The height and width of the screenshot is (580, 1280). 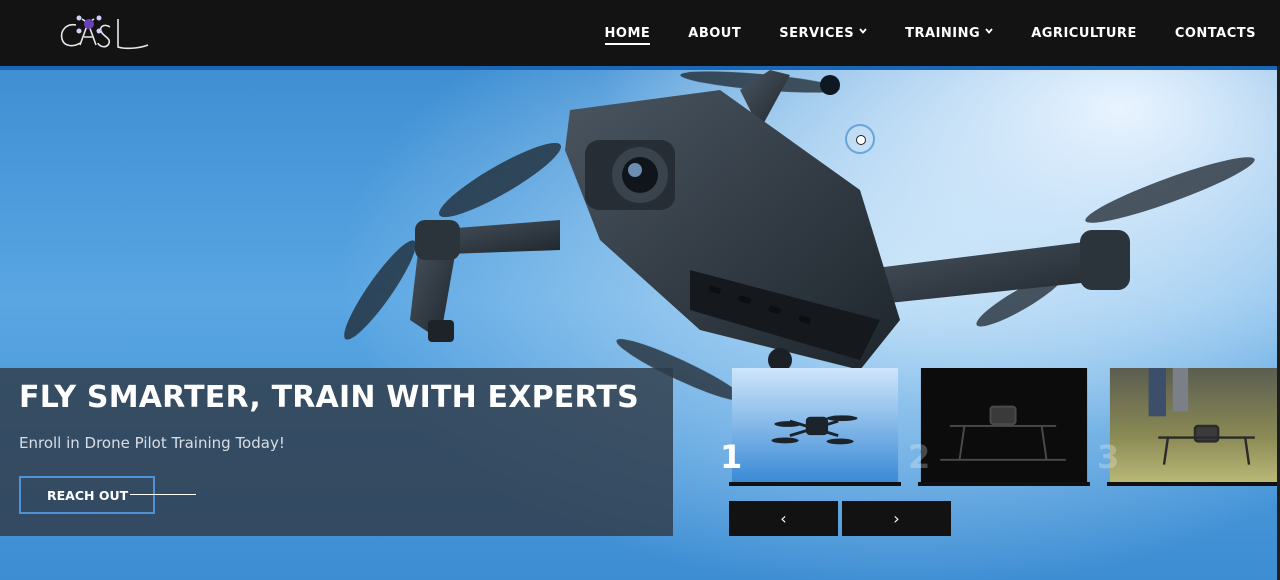 I want to click on drone-logo-icon, so click(x=104, y=32).